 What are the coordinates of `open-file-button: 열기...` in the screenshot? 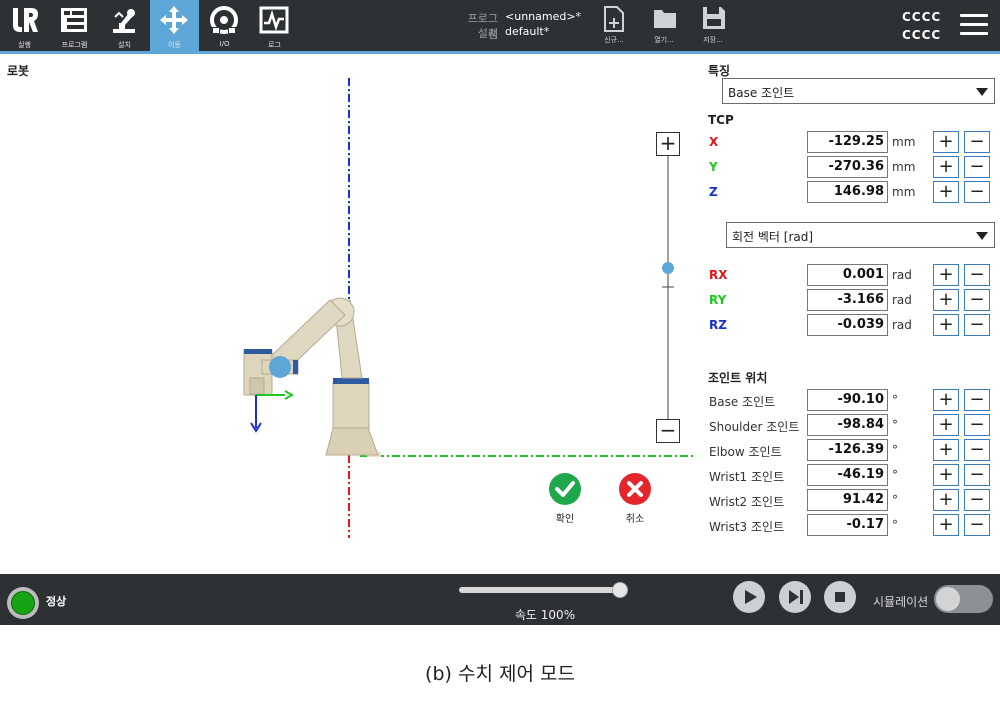 It's located at (664, 25).